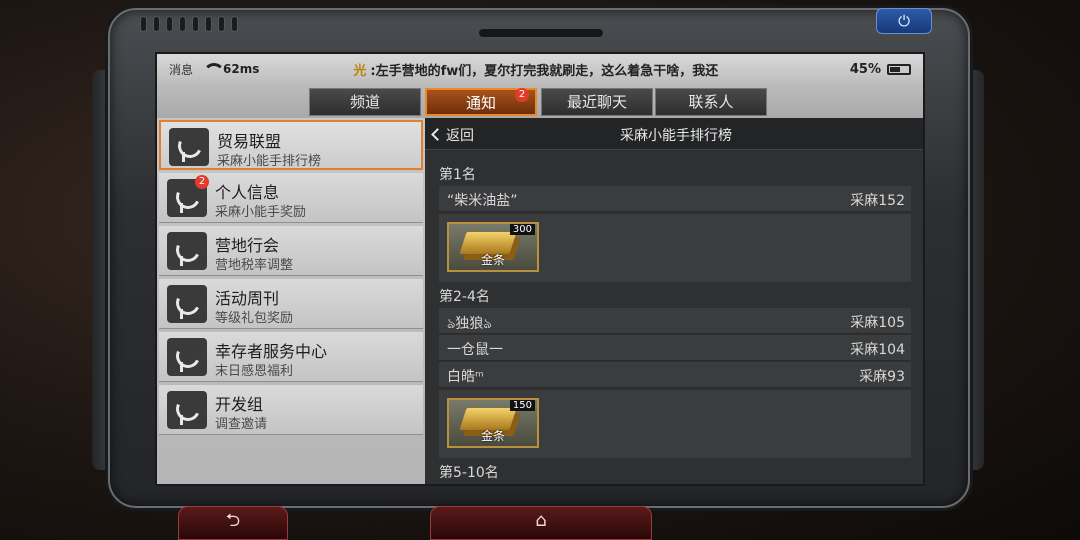  I want to click on table-row: “柴米油盐” 采麻152, so click(675, 199).